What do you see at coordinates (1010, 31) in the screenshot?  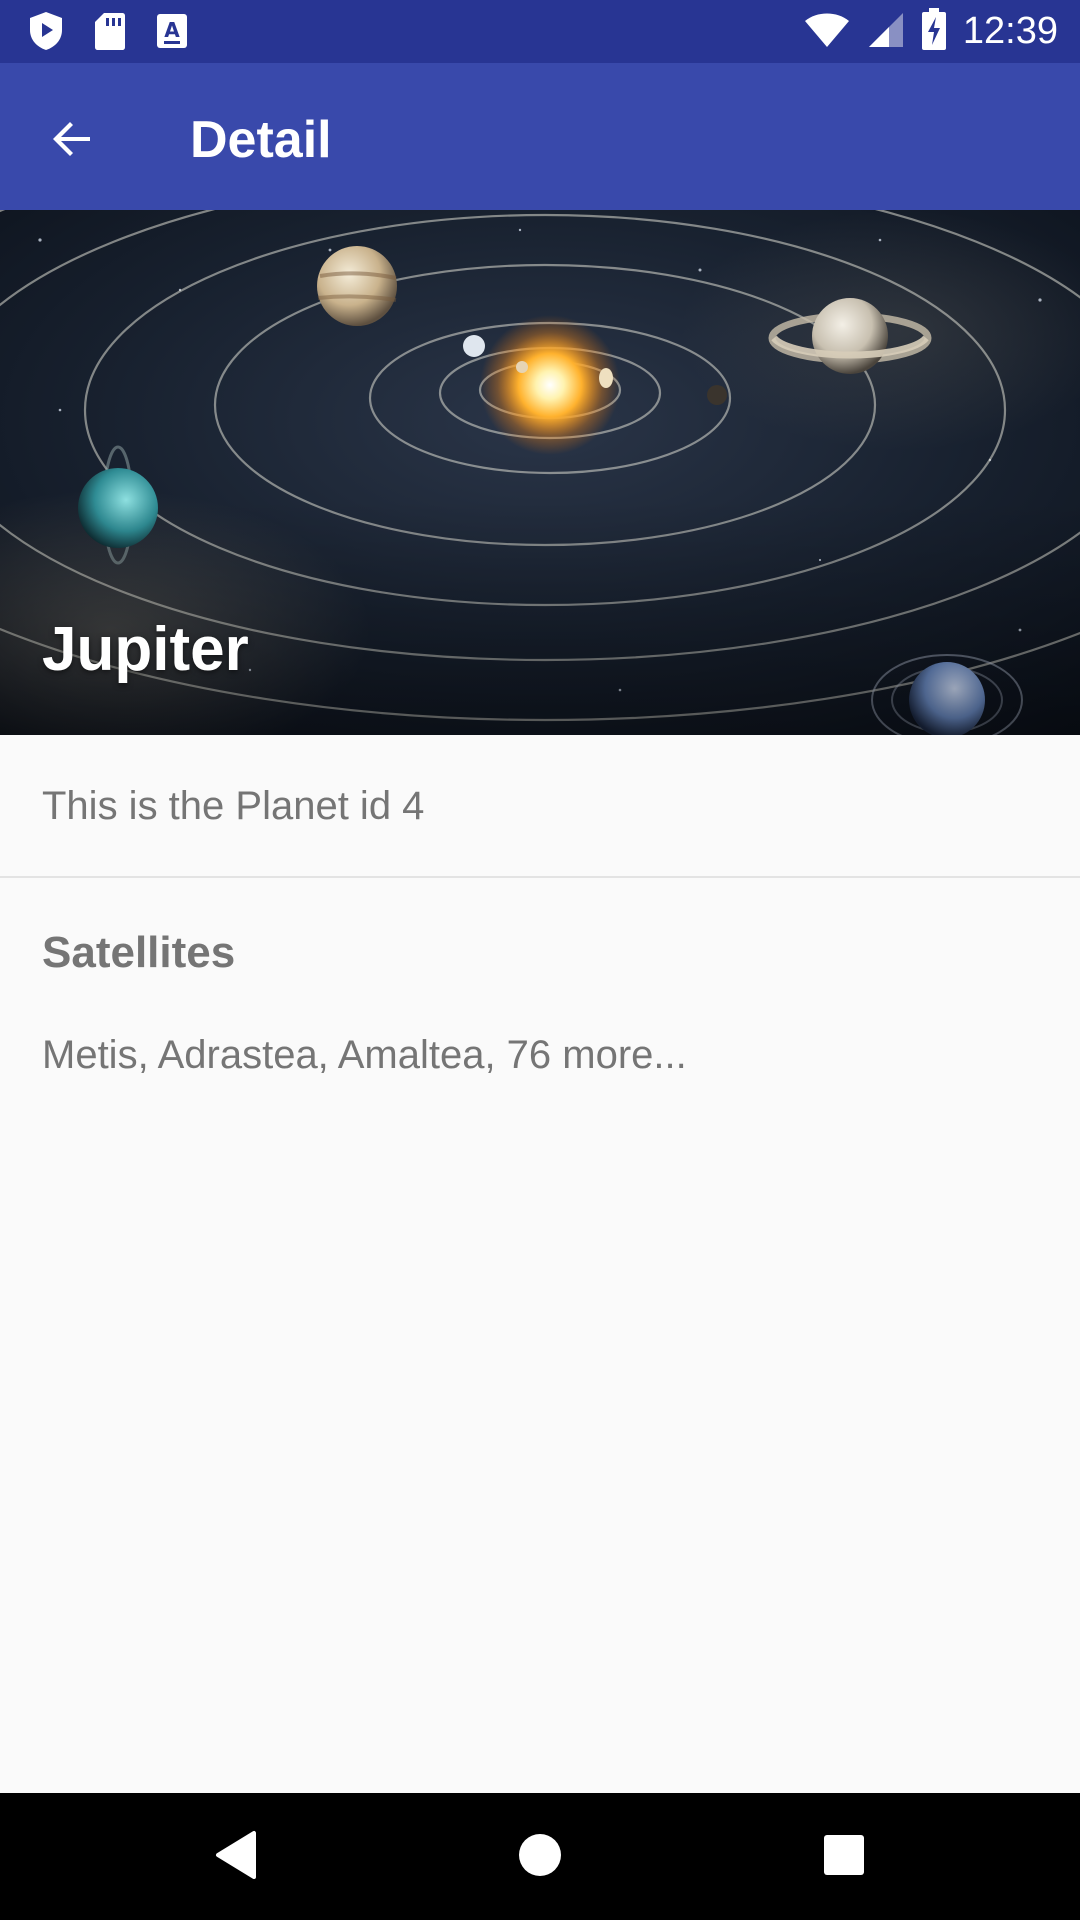 I see `status-time: 12:39` at bounding box center [1010, 31].